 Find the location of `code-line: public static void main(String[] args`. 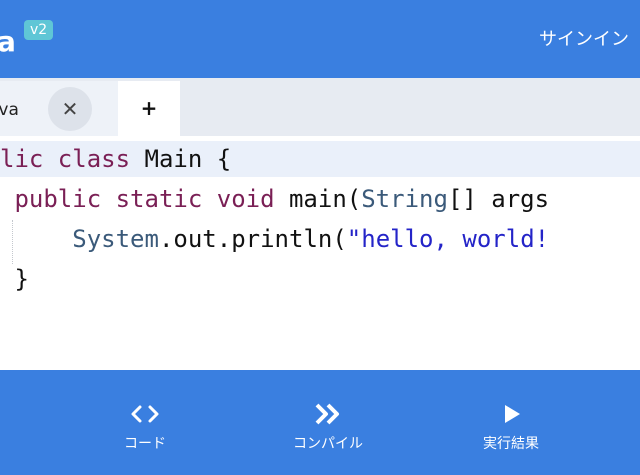

code-line: public static void main(String[] args is located at coordinates (274, 199).